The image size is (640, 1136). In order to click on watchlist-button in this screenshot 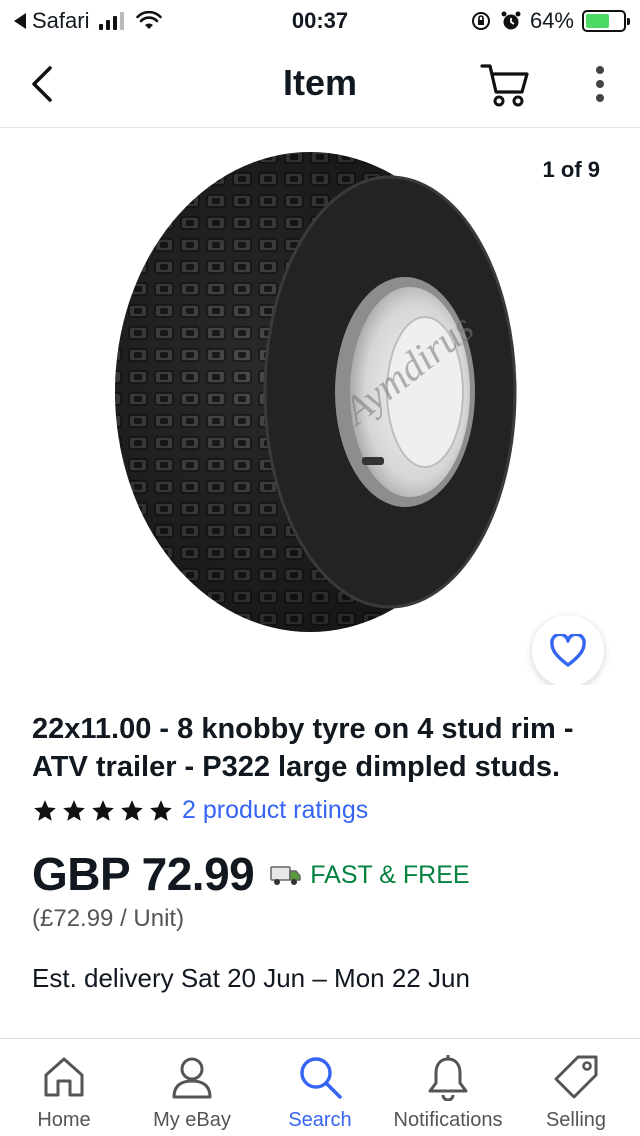, I will do `click(568, 650)`.